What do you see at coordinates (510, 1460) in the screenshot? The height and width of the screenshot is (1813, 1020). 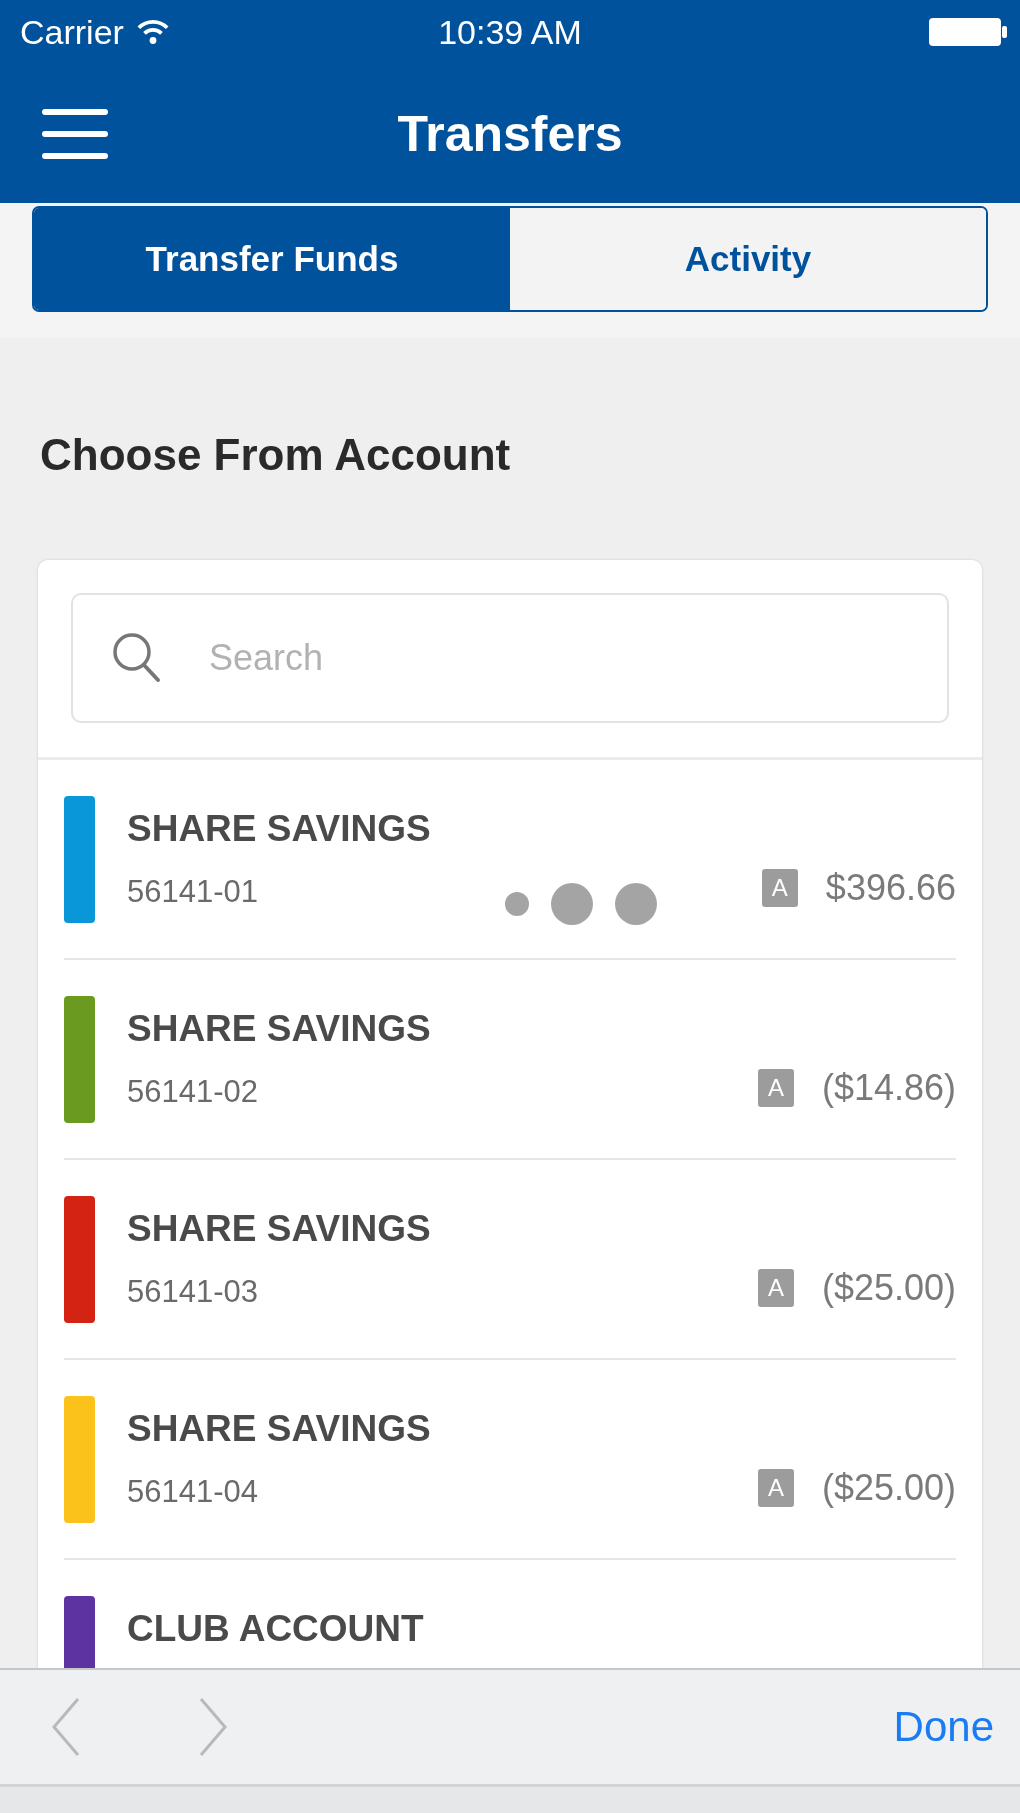 I see `account-row: SHARE SAVINGS 56141-04 A ($25.00)` at bounding box center [510, 1460].